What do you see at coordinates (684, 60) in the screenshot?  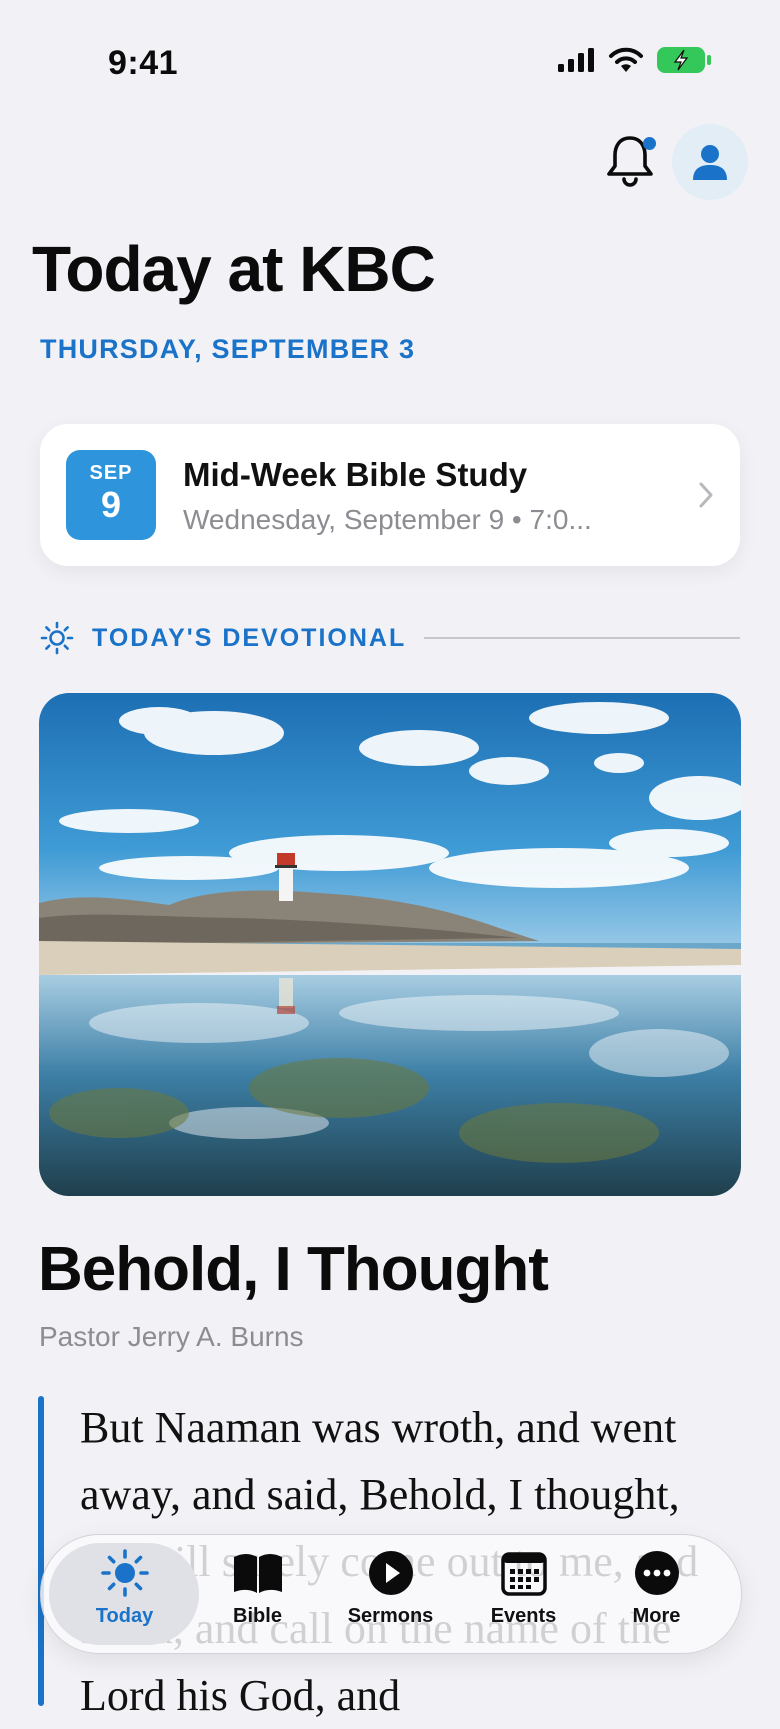 I see `battery-icon` at bounding box center [684, 60].